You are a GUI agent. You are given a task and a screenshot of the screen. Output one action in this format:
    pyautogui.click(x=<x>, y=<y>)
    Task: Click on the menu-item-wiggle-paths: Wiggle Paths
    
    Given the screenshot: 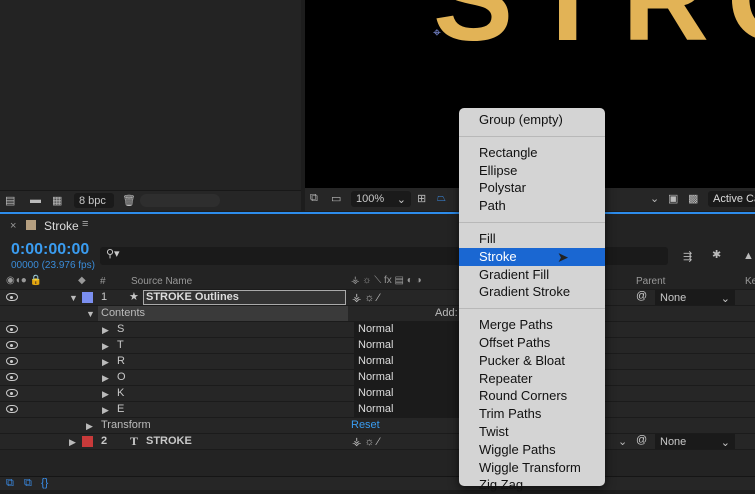 What is the action you would take?
    pyautogui.click(x=532, y=450)
    